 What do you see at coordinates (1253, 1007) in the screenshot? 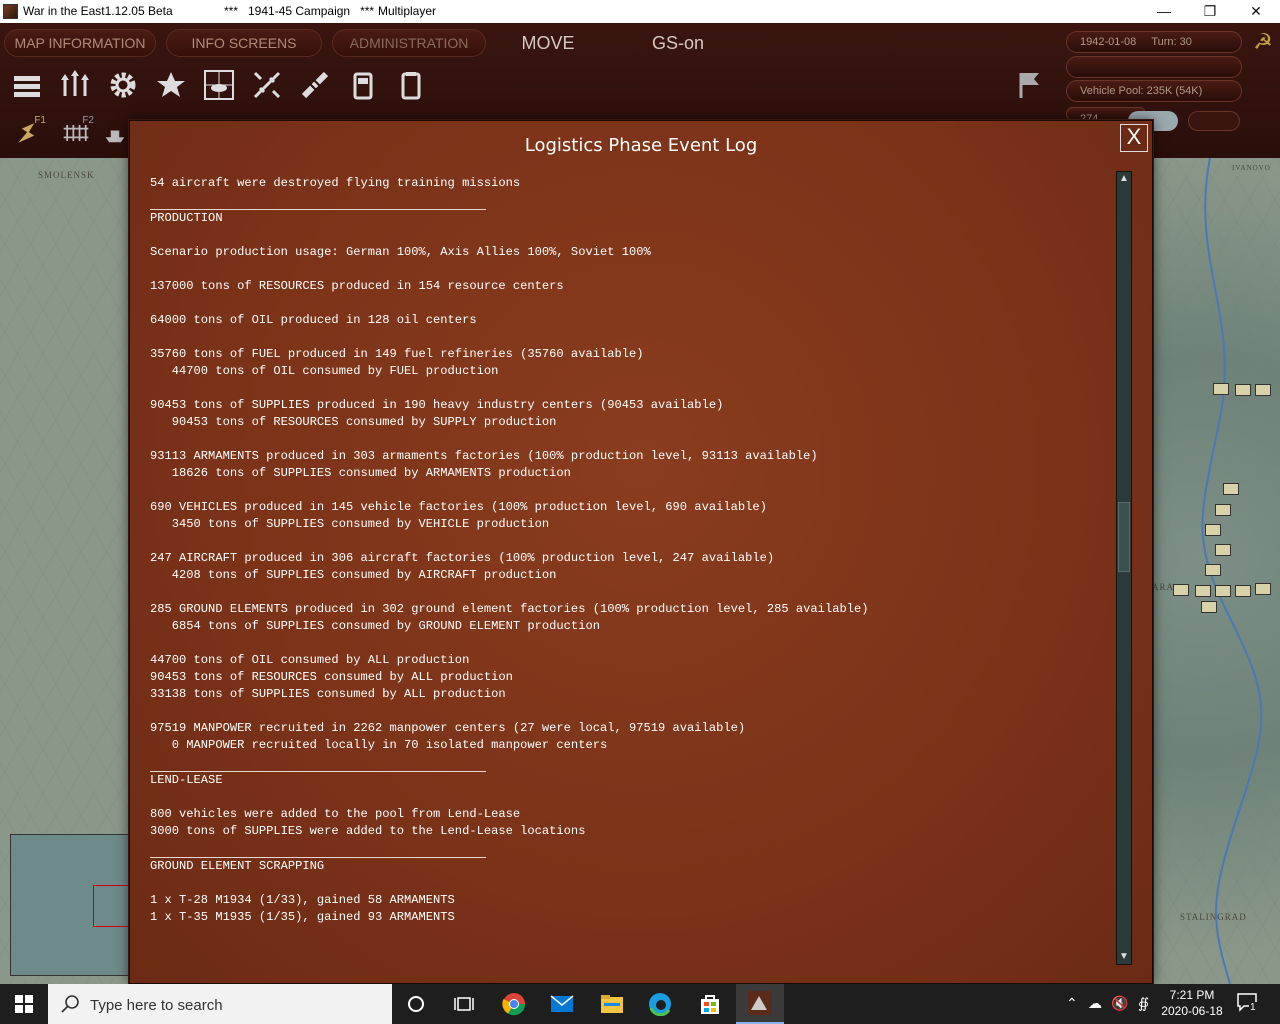
I see `notification-count: 1` at bounding box center [1253, 1007].